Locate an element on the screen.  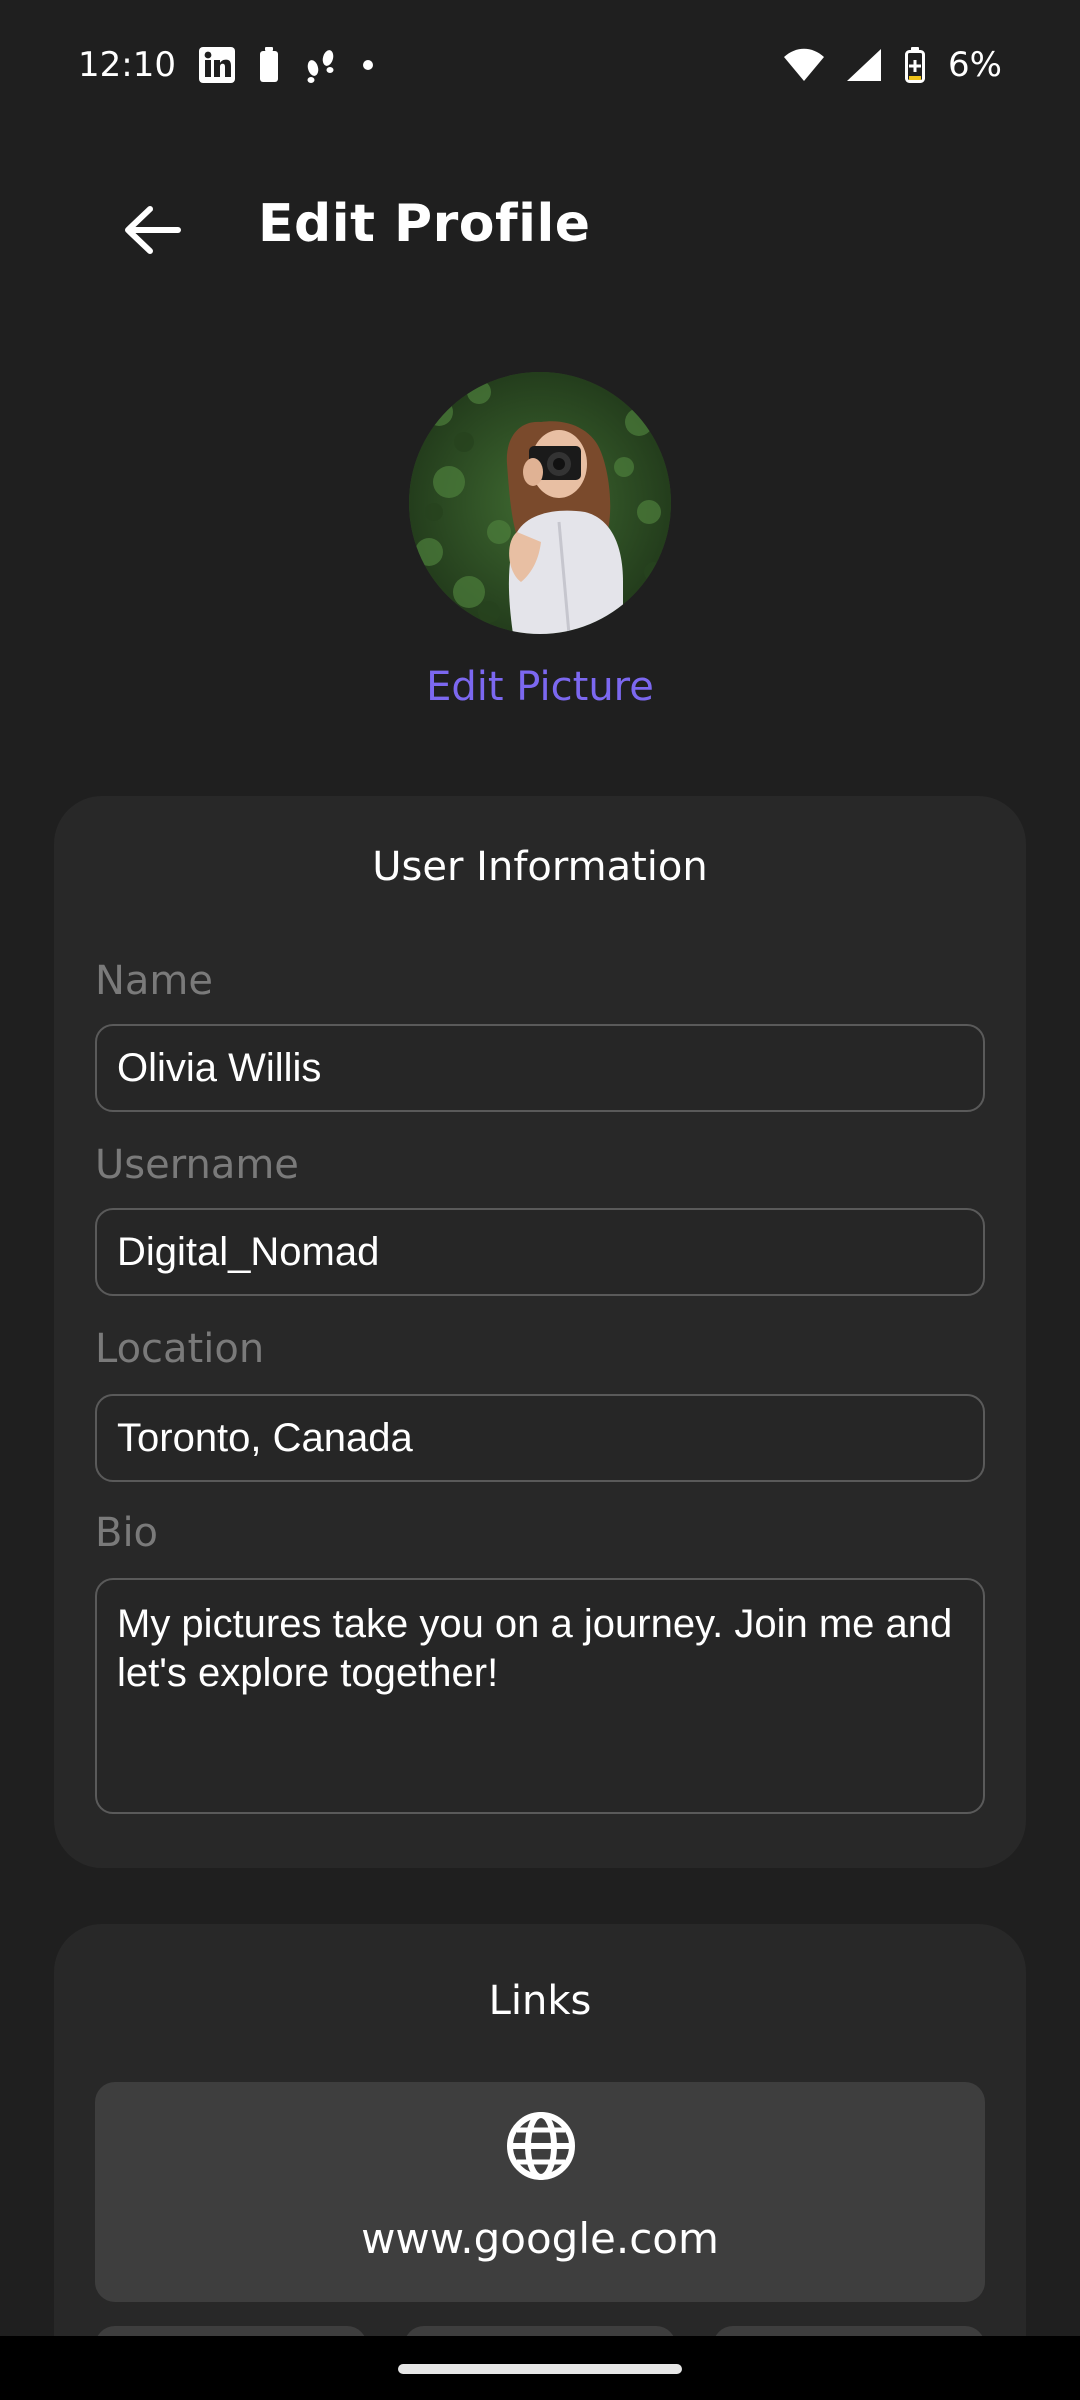
back-button is located at coordinates (152, 230).